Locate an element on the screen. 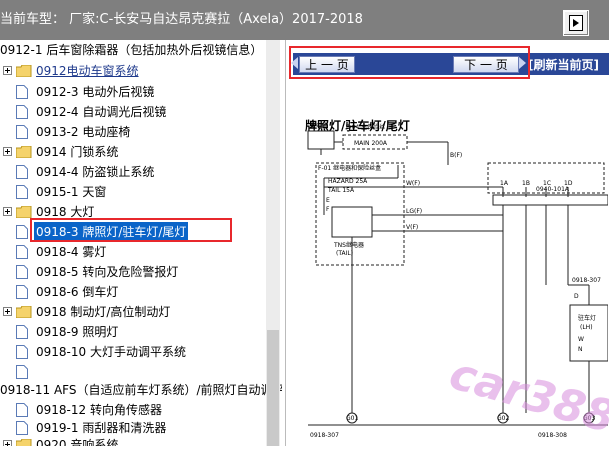  title-bar: 当前车型： 厂家:C-长安马自达昂克赛拉（Axela）2017-2018 is located at coordinates (304, 20).